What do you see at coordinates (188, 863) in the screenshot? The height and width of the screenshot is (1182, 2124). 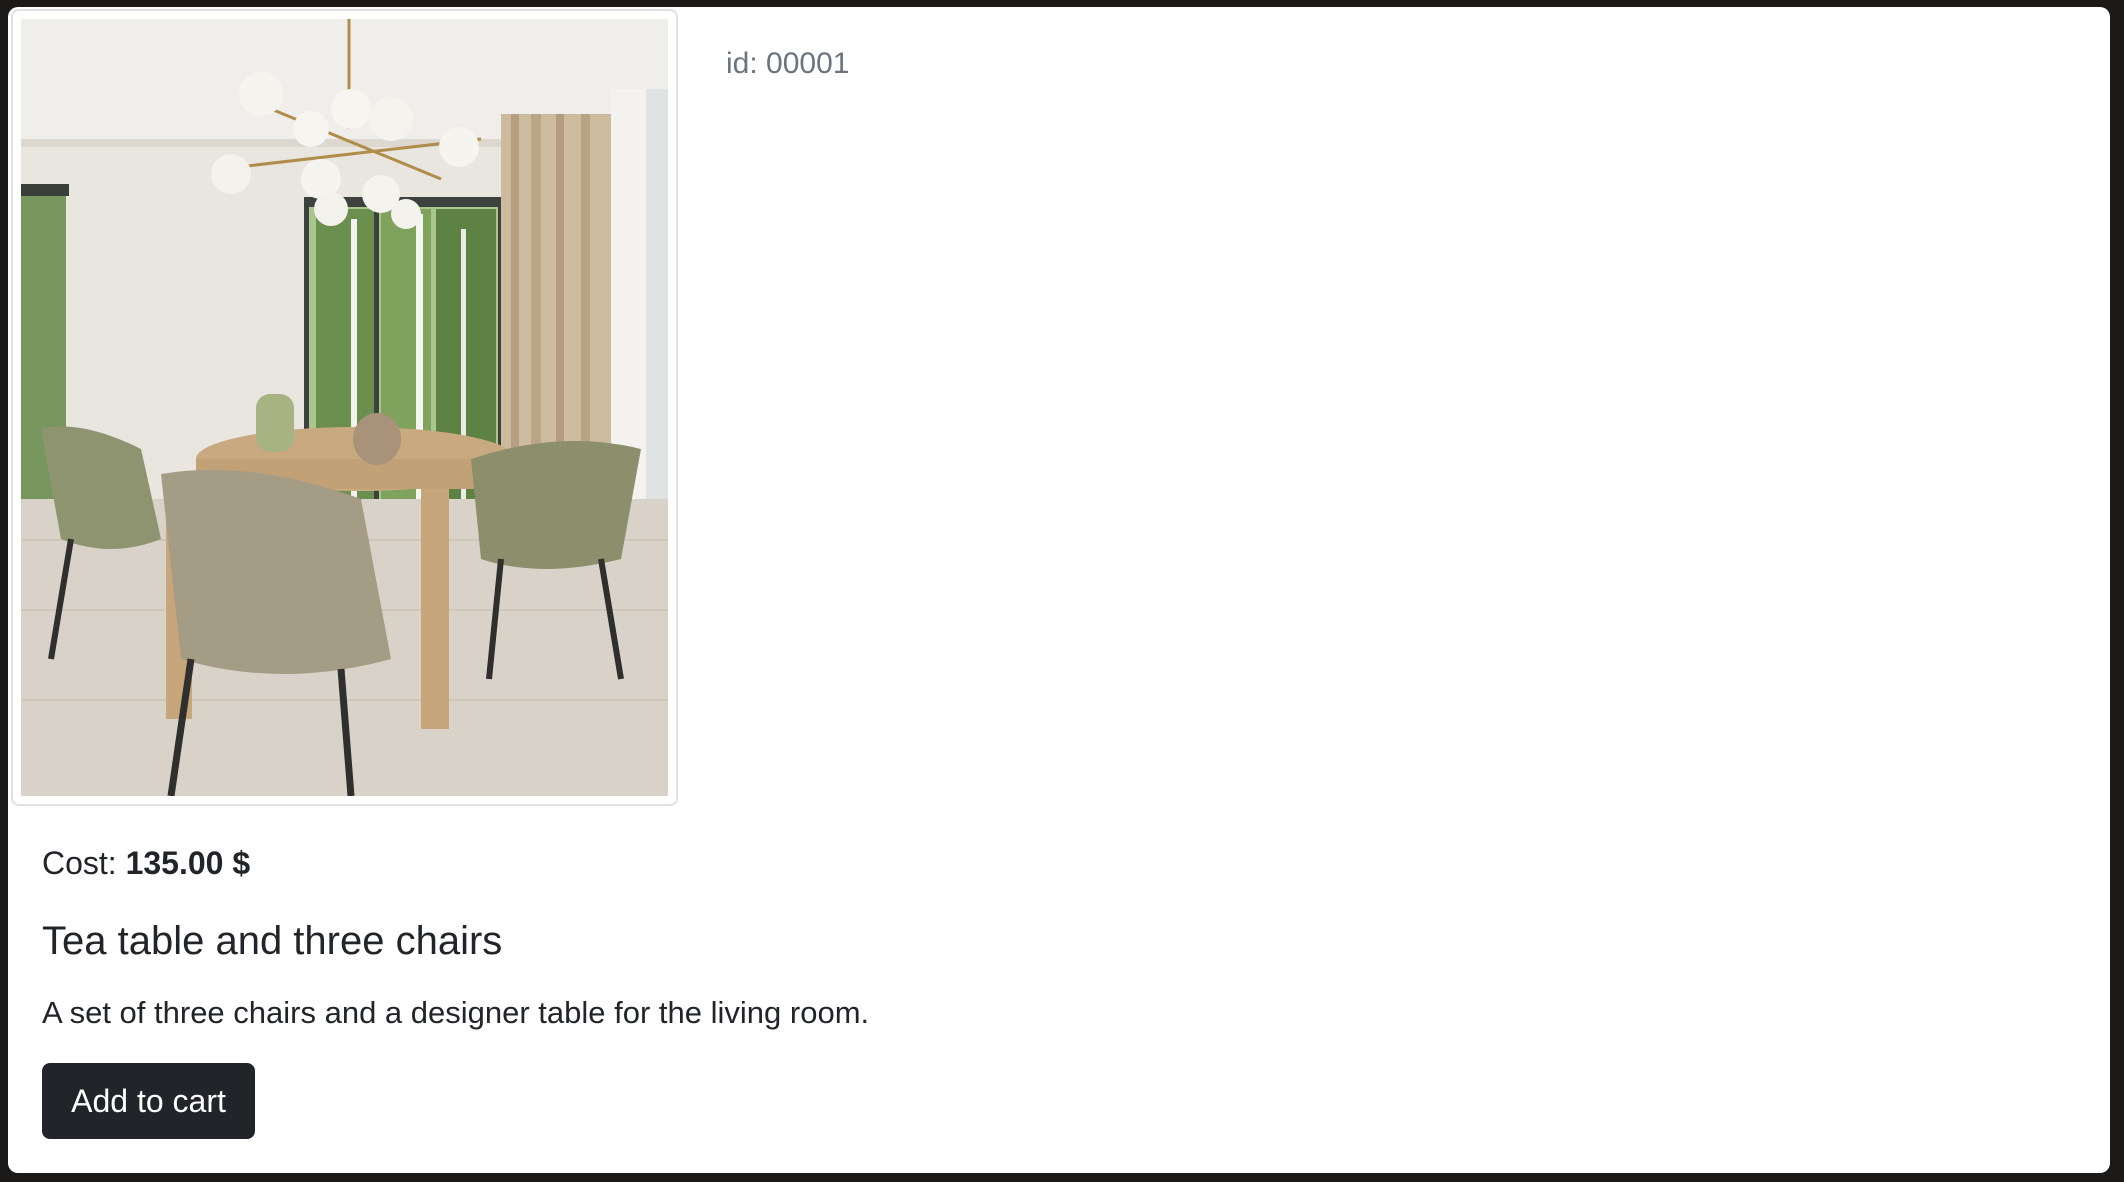 I see `cost-value: 135.00 $` at bounding box center [188, 863].